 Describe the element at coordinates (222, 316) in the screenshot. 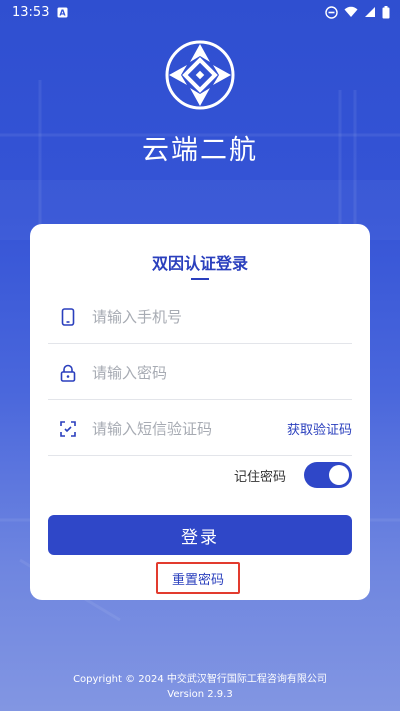

I see `phone-input` at that location.